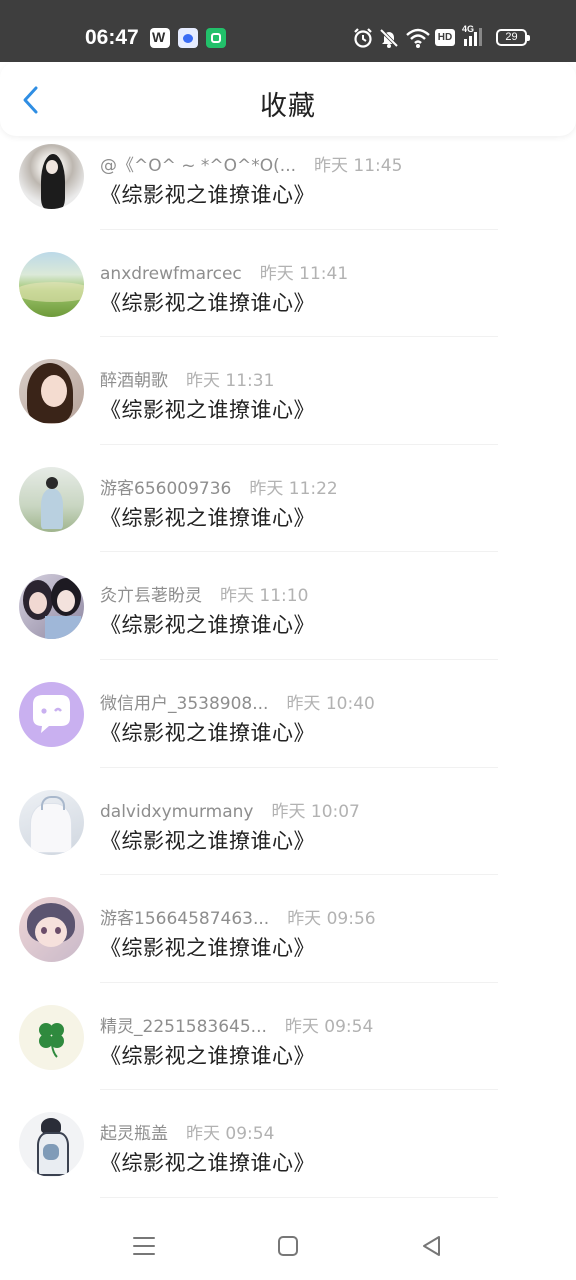  I want to click on timestamp: 昨天 11:22, so click(293, 488).